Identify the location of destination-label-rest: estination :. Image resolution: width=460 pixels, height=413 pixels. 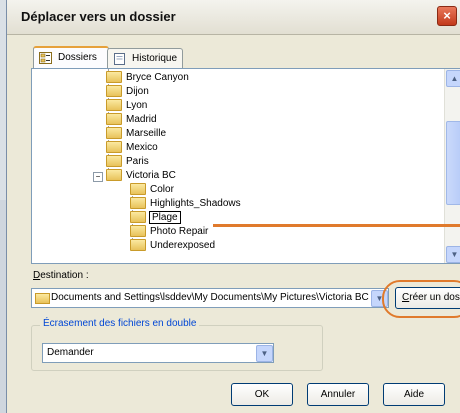
(64, 275).